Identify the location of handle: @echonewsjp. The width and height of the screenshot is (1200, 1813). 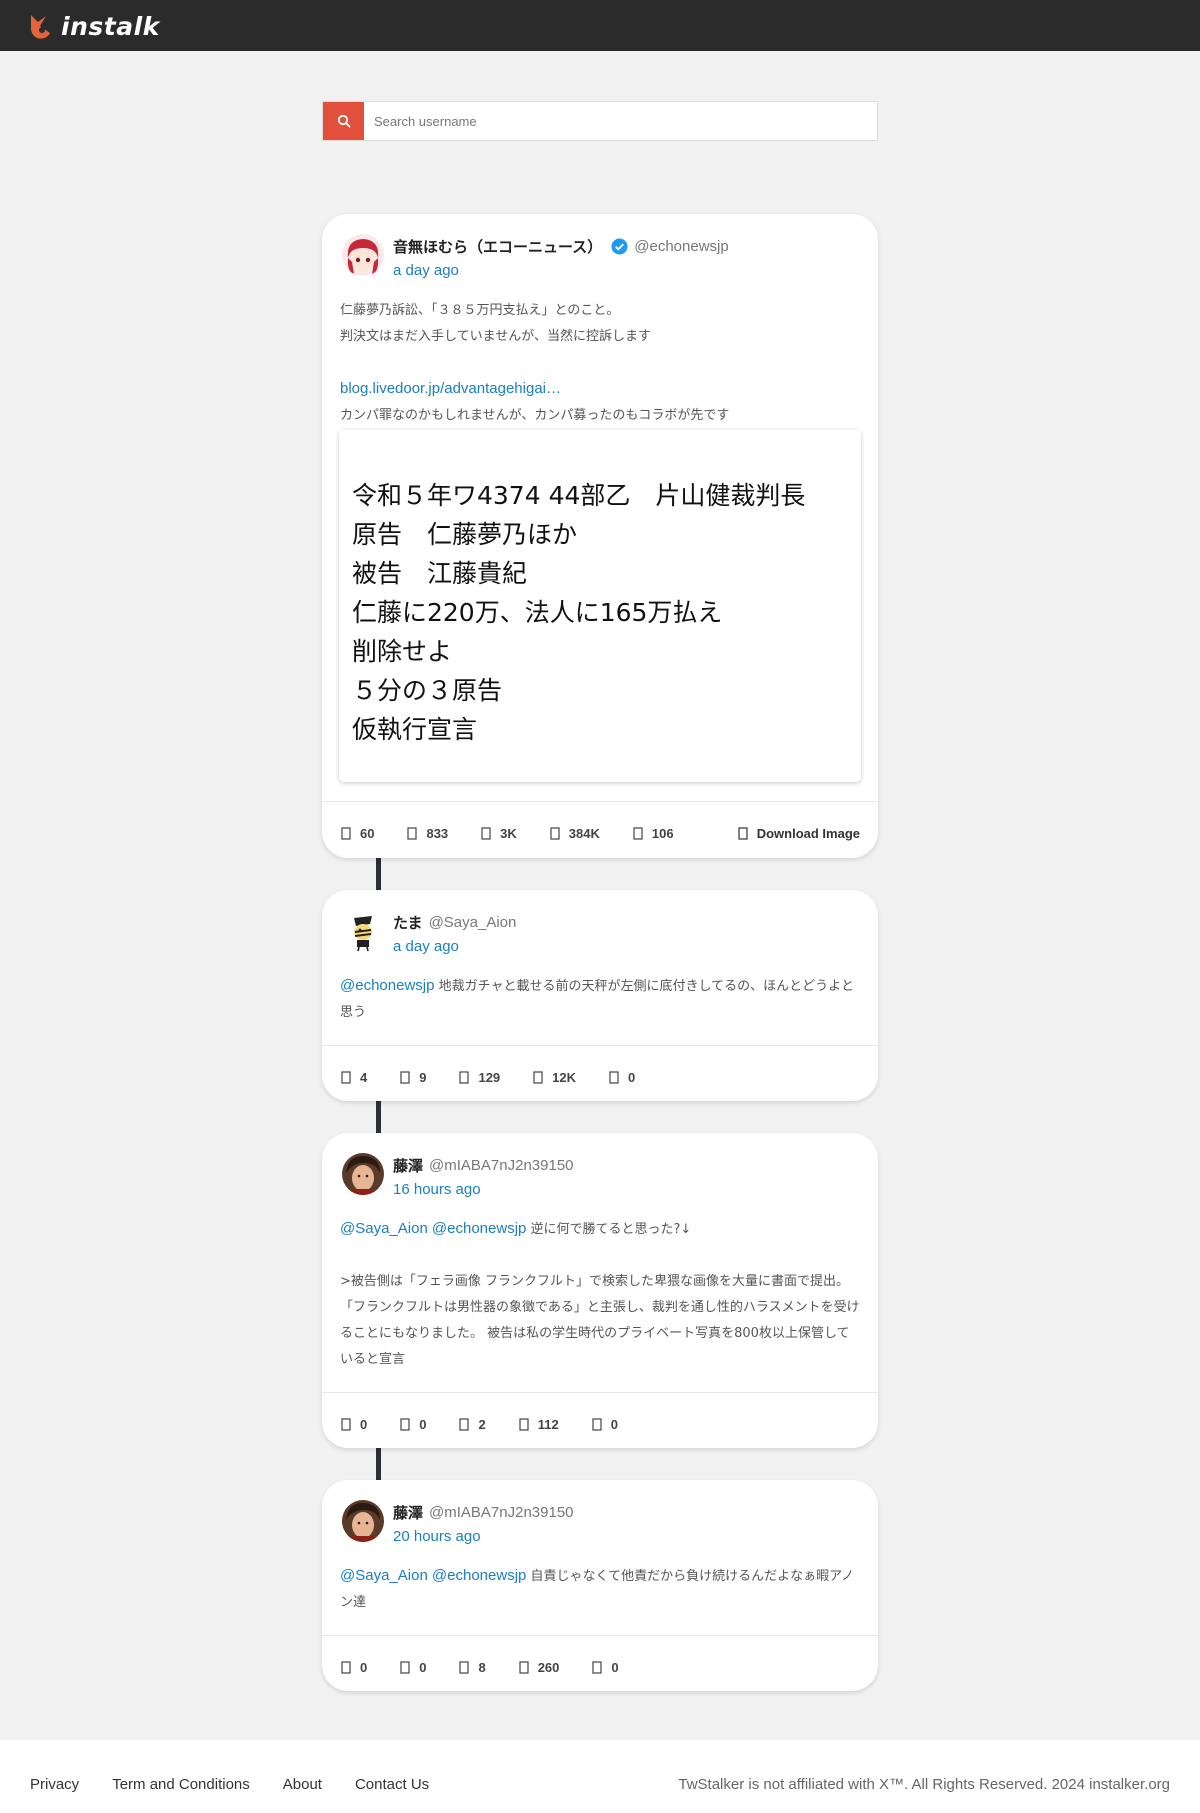
(681, 246).